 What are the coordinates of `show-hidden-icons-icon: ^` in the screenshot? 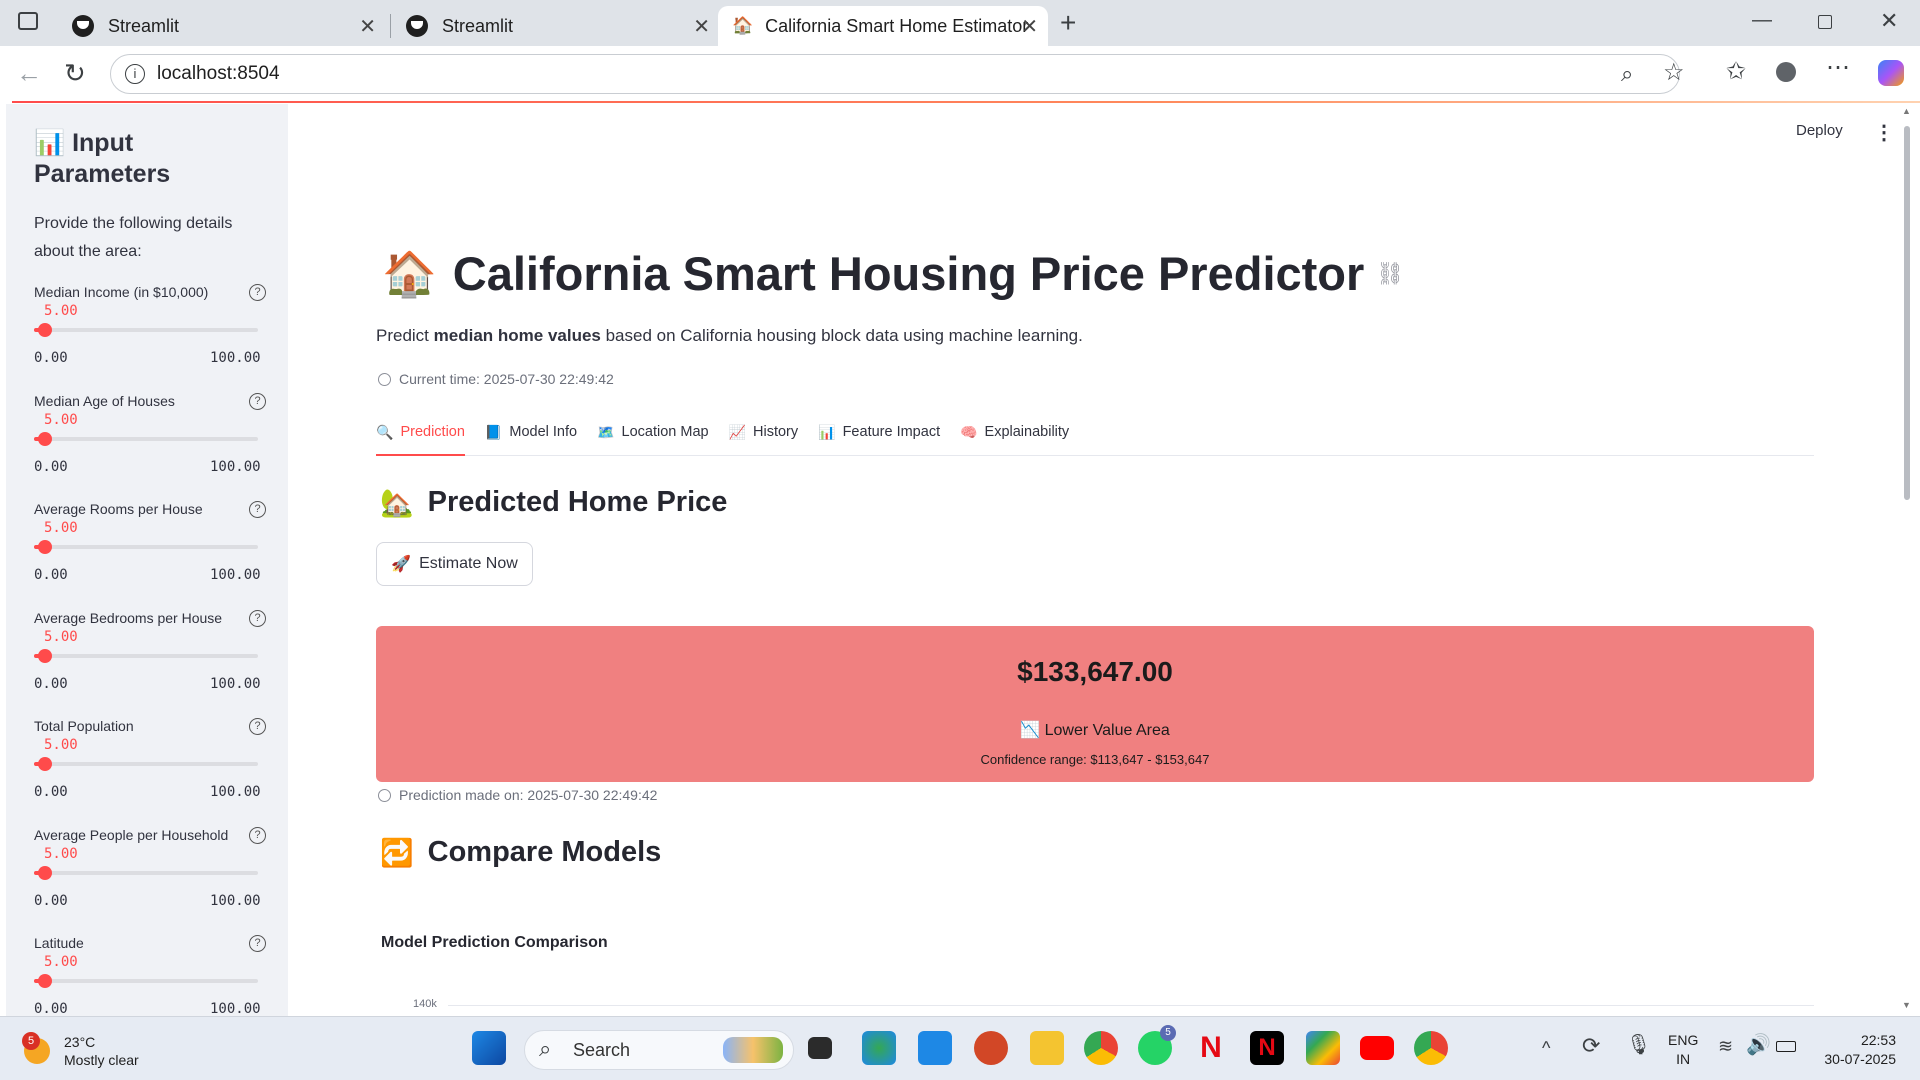 It's located at (1546, 1048).